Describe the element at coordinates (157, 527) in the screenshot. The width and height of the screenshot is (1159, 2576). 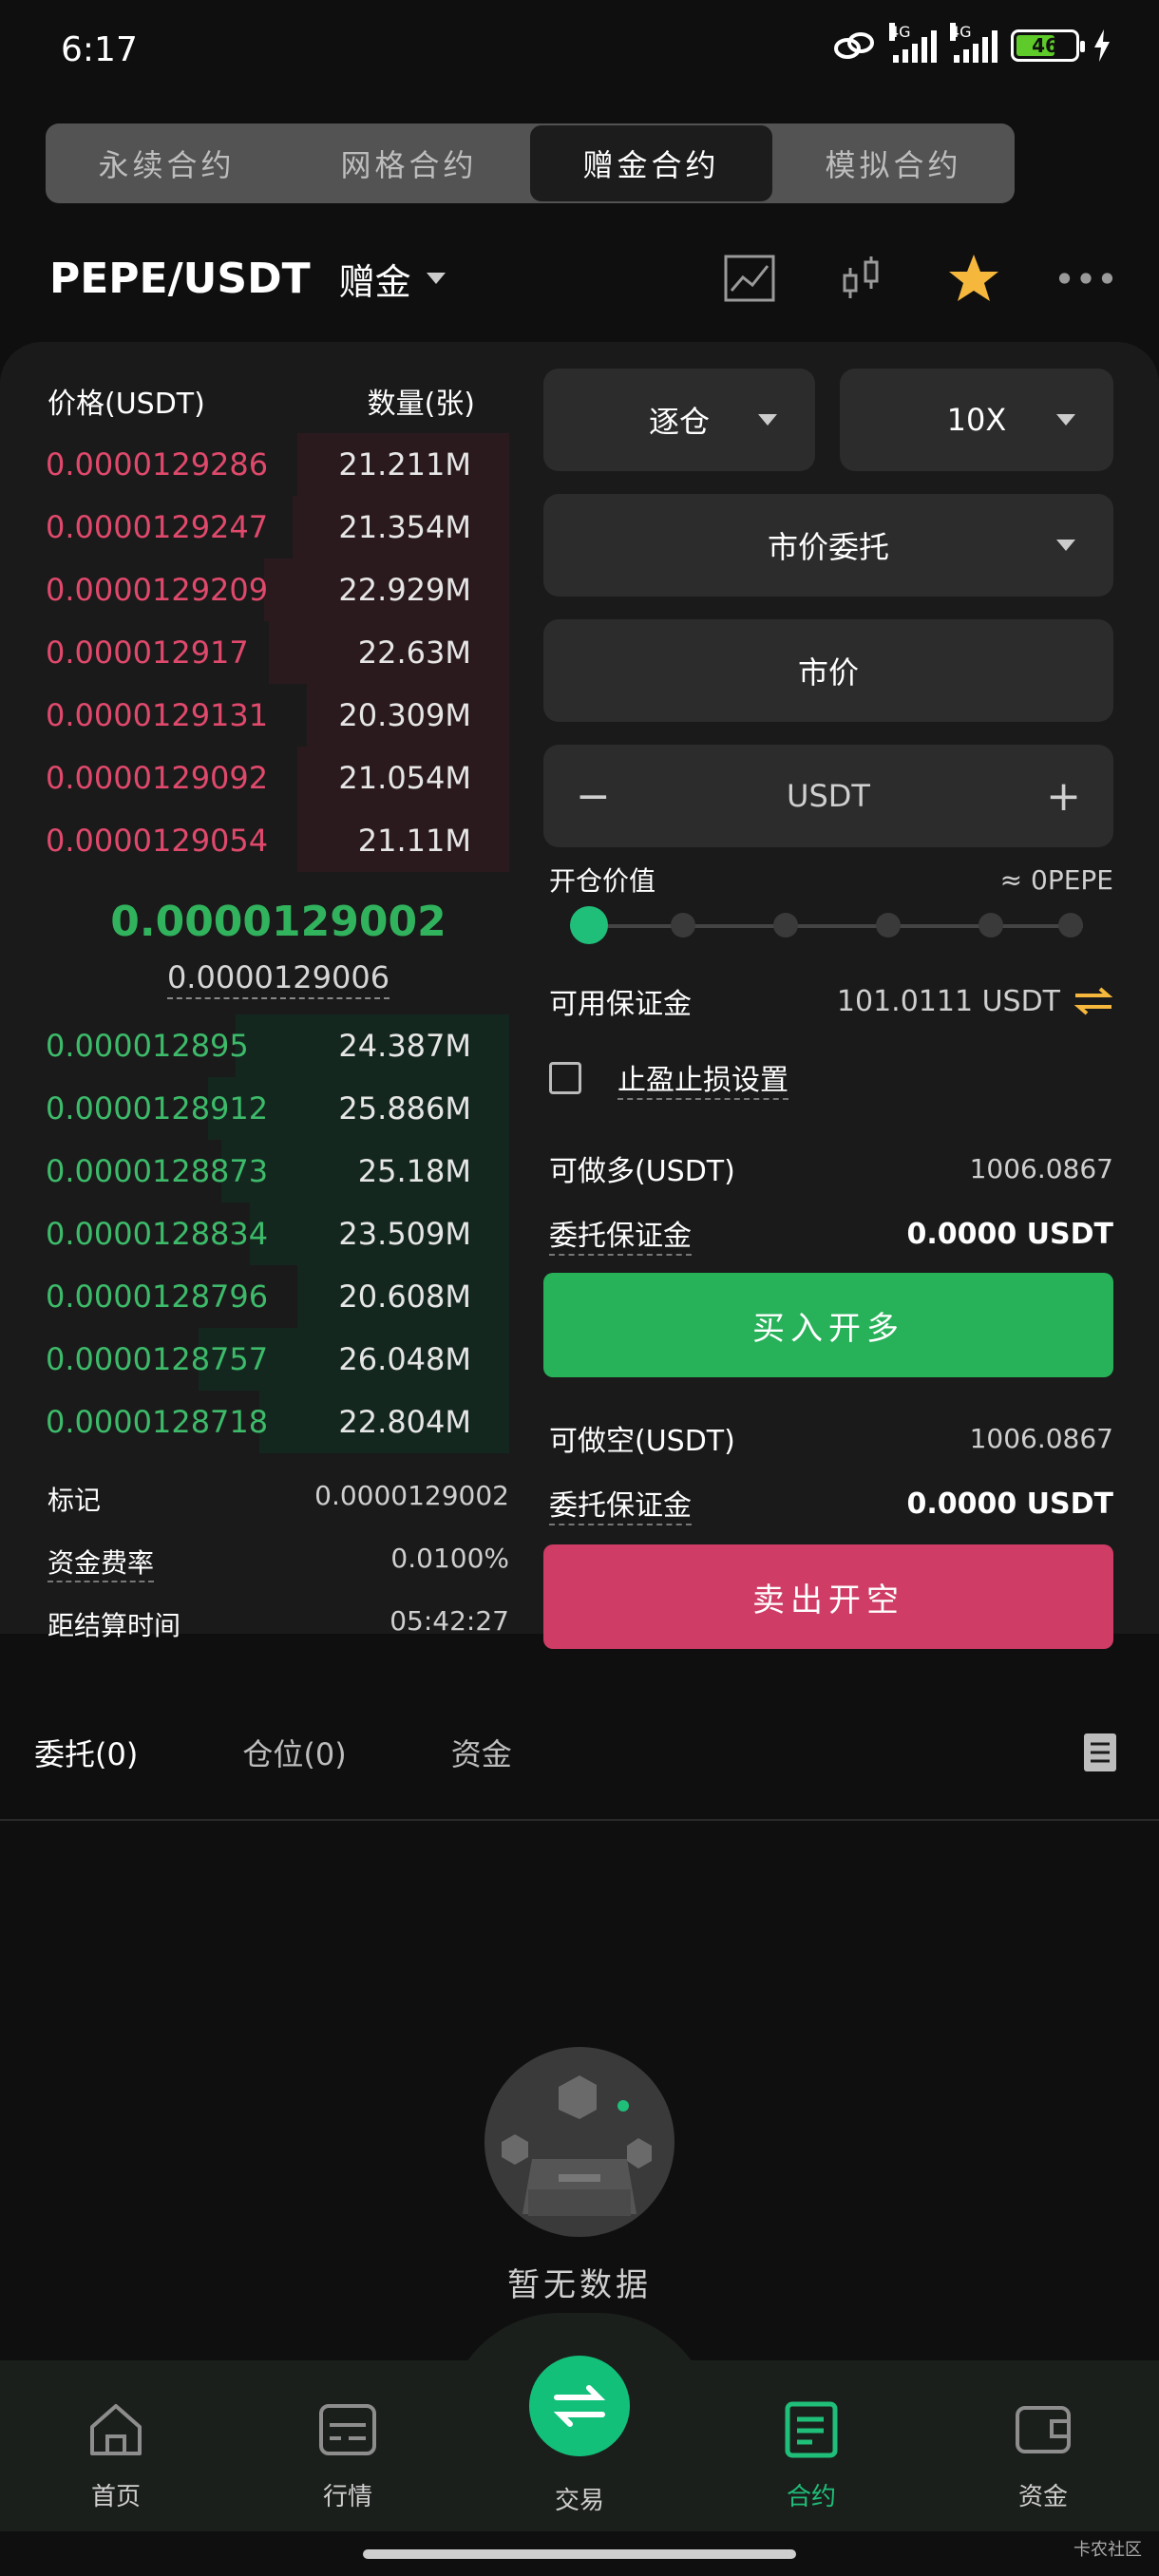
I see `row-price: 0.0000129247` at that location.